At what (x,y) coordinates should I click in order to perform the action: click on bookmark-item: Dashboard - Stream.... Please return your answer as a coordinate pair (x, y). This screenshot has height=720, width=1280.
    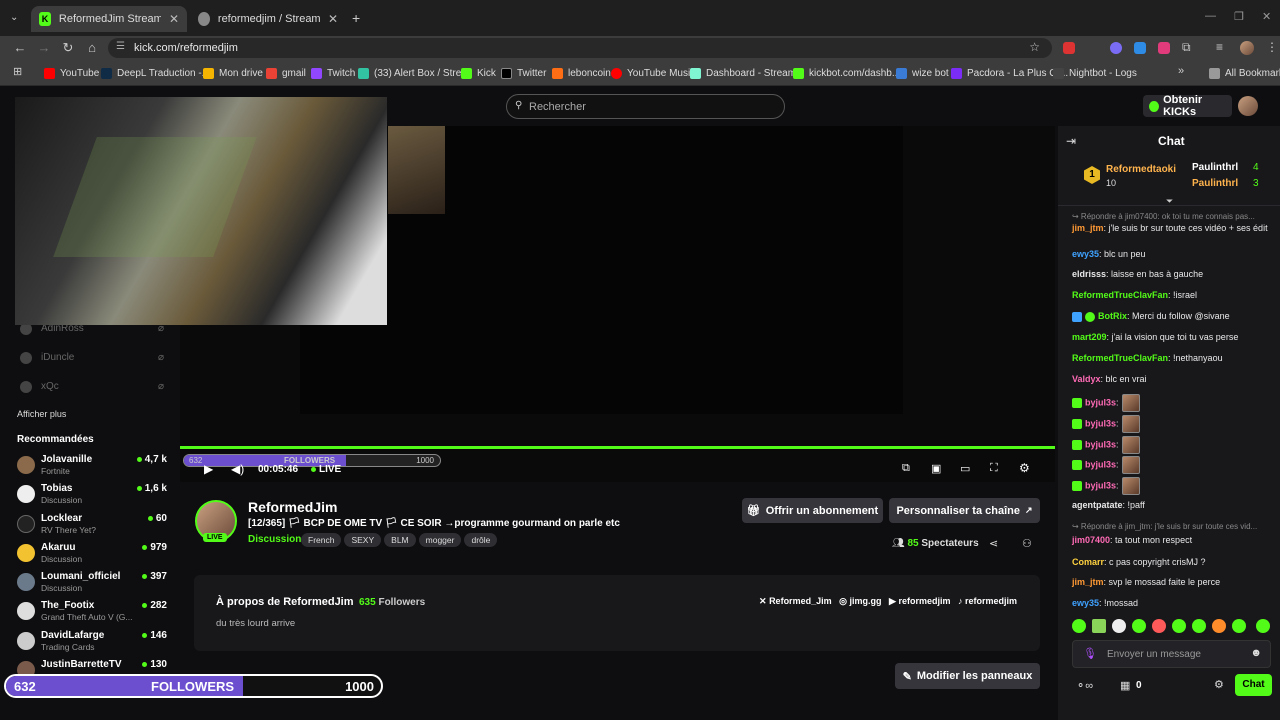
    Looking at the image, I should click on (747, 73).